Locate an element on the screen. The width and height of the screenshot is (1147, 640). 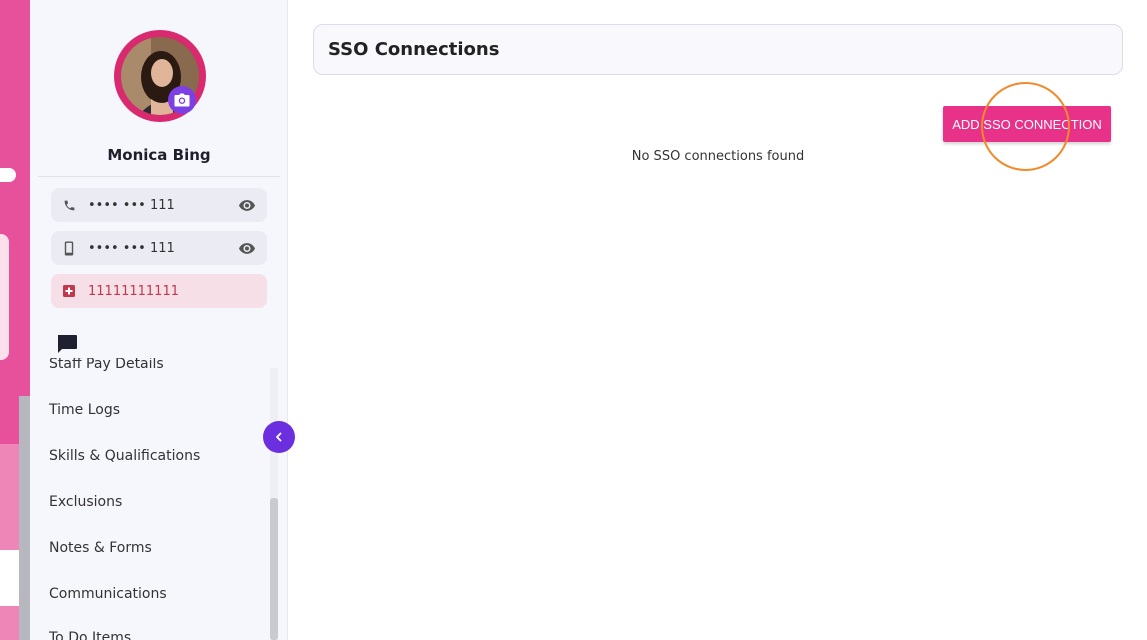
sidebar-item-skills-qualifications: Skills & Qualifications is located at coordinates (124, 456).